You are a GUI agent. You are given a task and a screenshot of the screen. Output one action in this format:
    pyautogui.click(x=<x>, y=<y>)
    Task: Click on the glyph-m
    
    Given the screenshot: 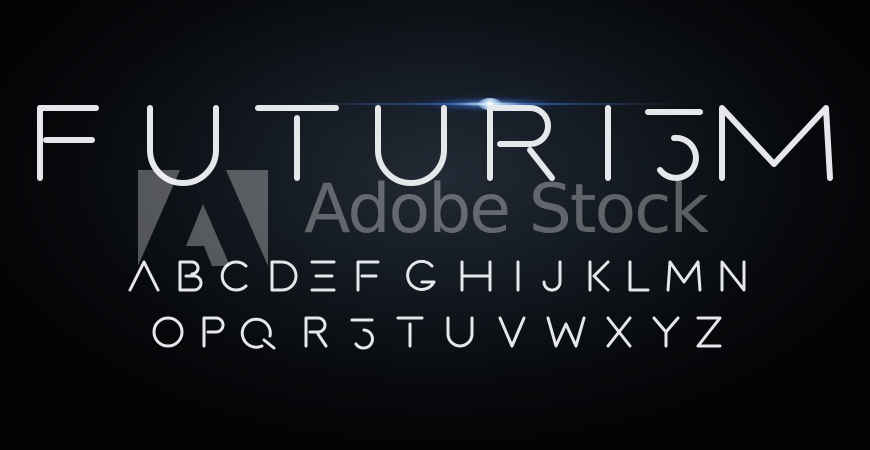 What is the action you would take?
    pyautogui.click(x=684, y=276)
    